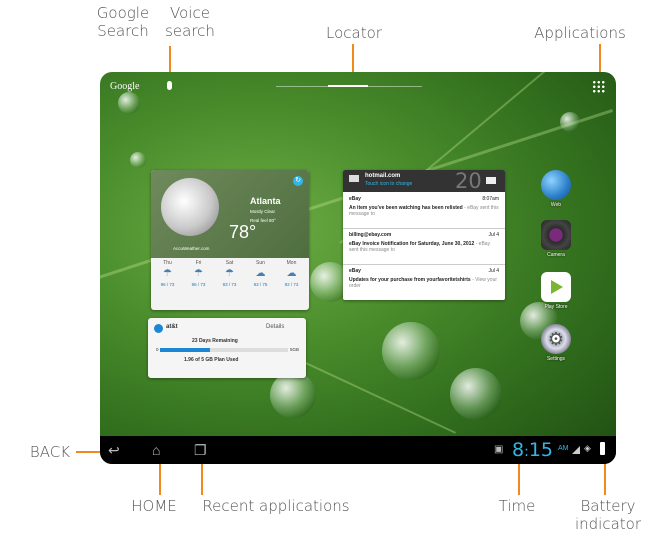 The height and width of the screenshot is (536, 650). I want to click on att-days-remaining: 23 Days Remaining, so click(215, 341).